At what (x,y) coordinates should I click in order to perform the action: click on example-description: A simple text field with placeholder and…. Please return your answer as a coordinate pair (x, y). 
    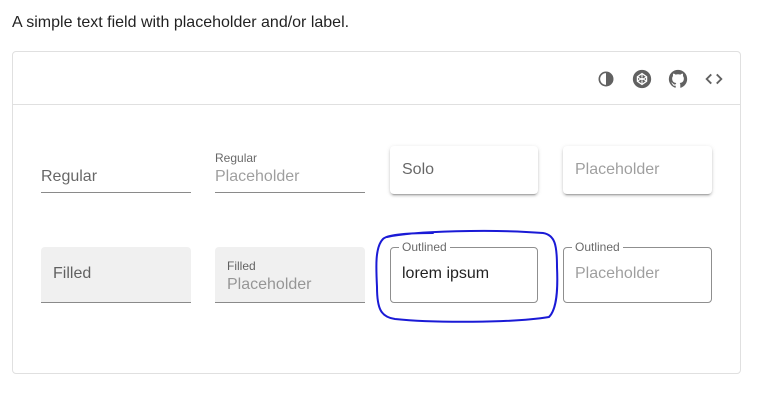
    Looking at the image, I should click on (181, 22).